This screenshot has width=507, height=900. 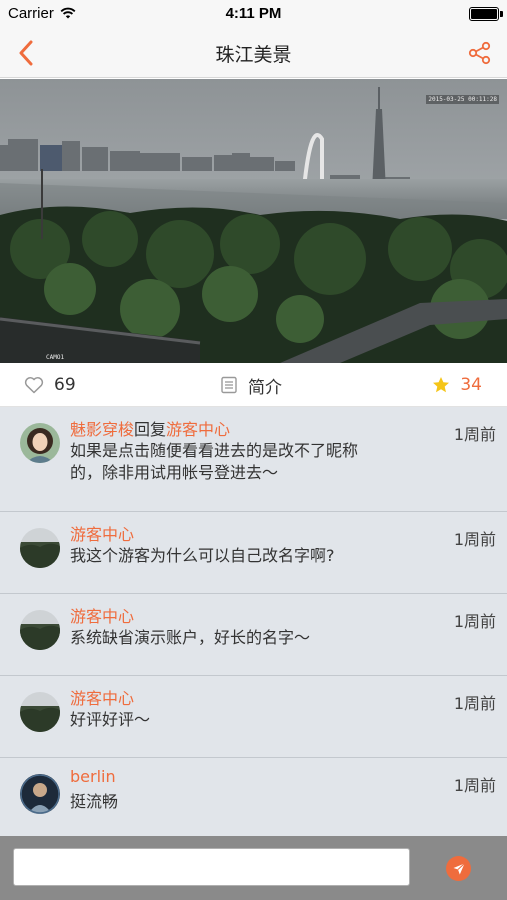 What do you see at coordinates (34, 385) in the screenshot?
I see `heart-icon` at bounding box center [34, 385].